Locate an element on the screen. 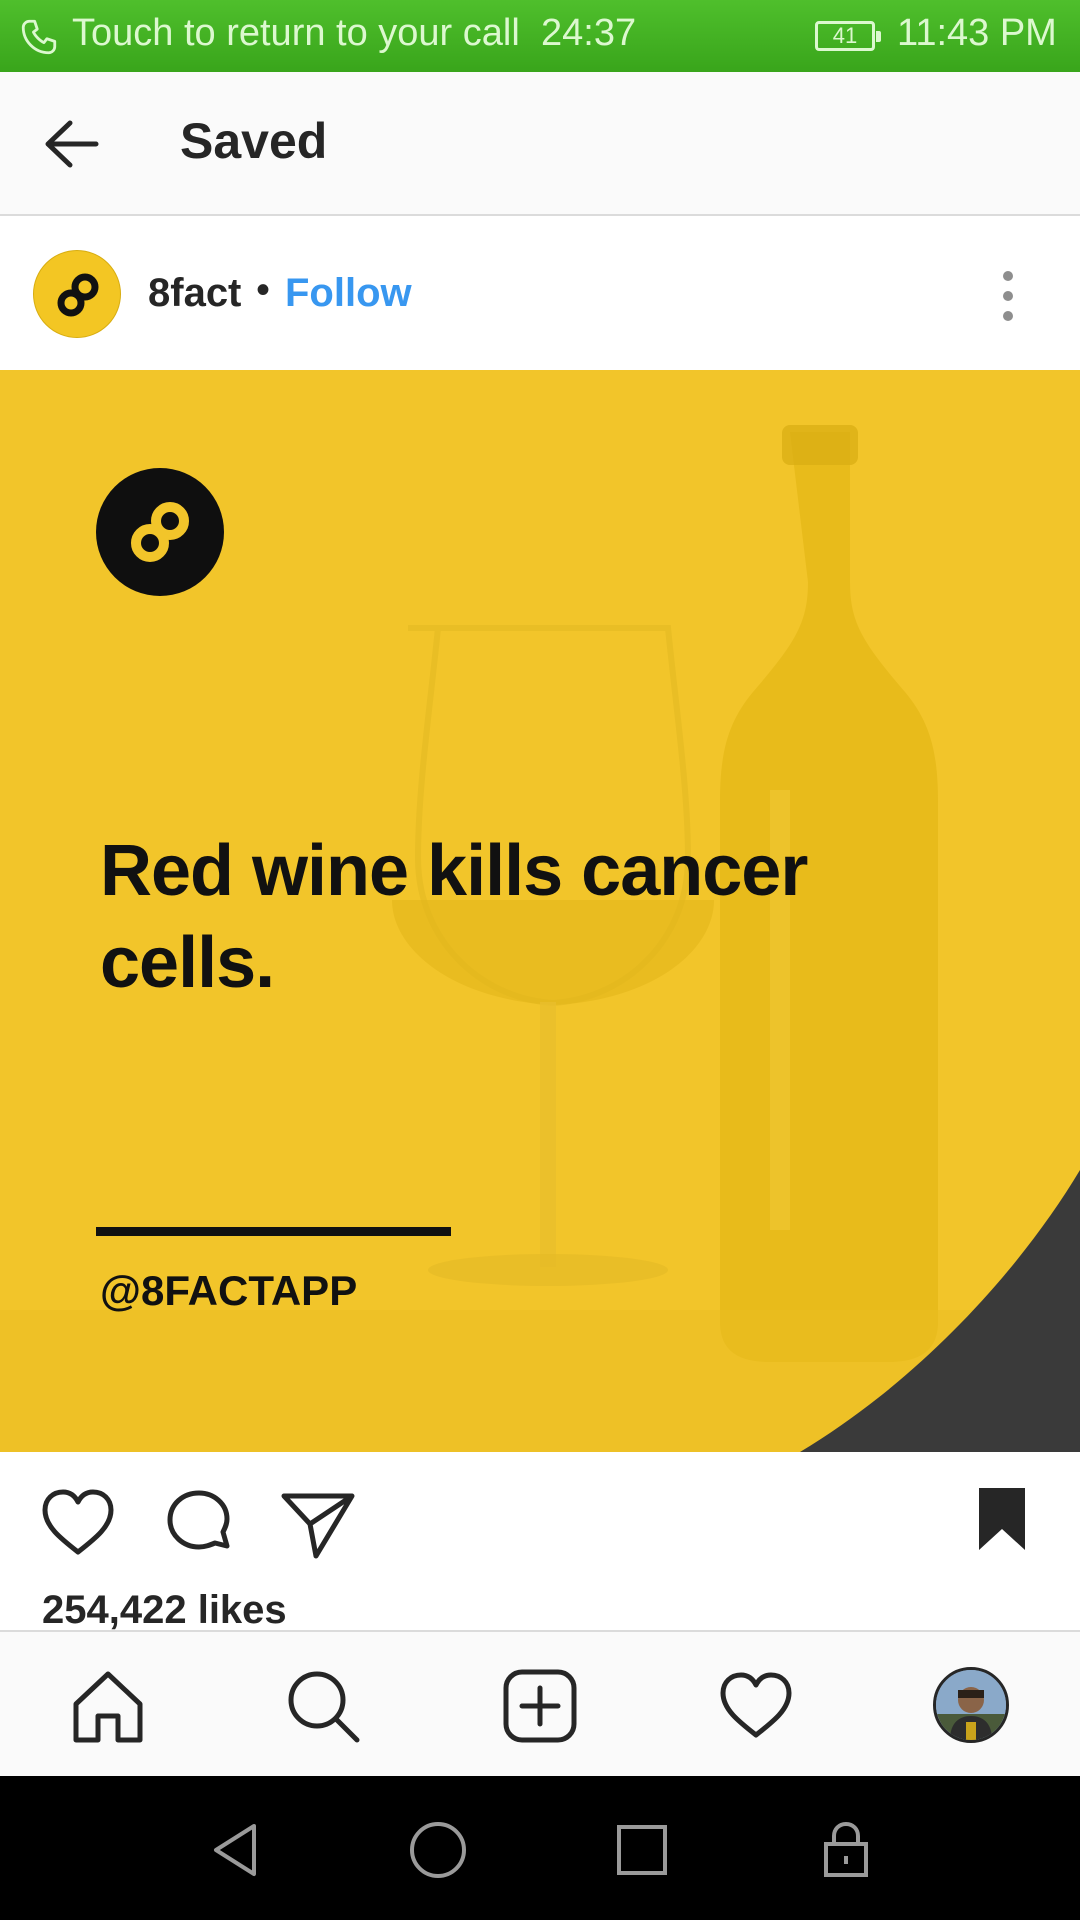 The width and height of the screenshot is (1080, 1920). system-nav-bar is located at coordinates (540, 1848).